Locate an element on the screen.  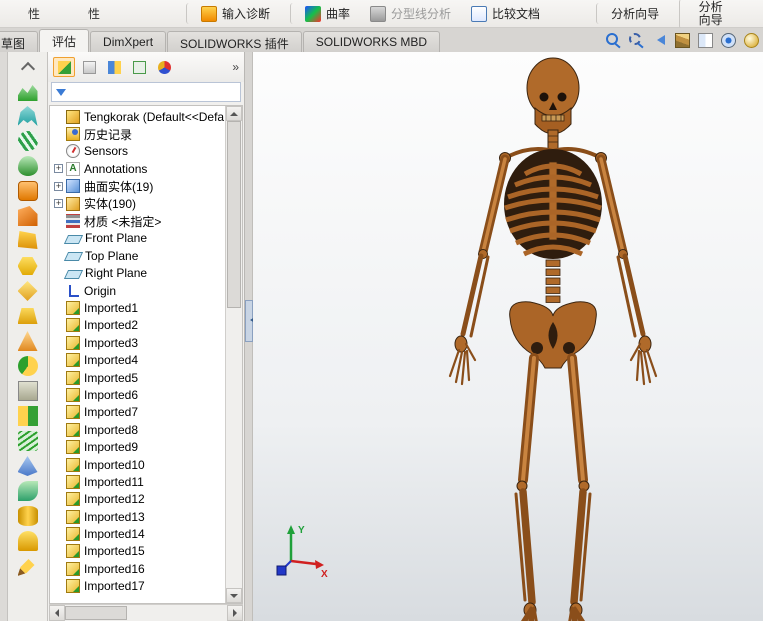
configurationmanager-tab is located at coordinates (114, 67).